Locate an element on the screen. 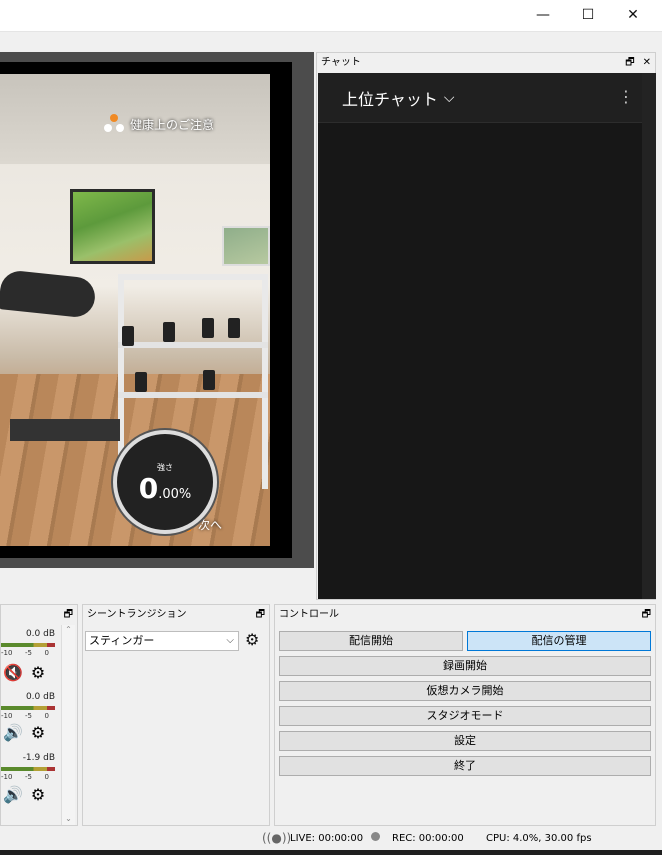 The width and height of the screenshot is (662, 855). close-button: ✕ is located at coordinates (633, 15).